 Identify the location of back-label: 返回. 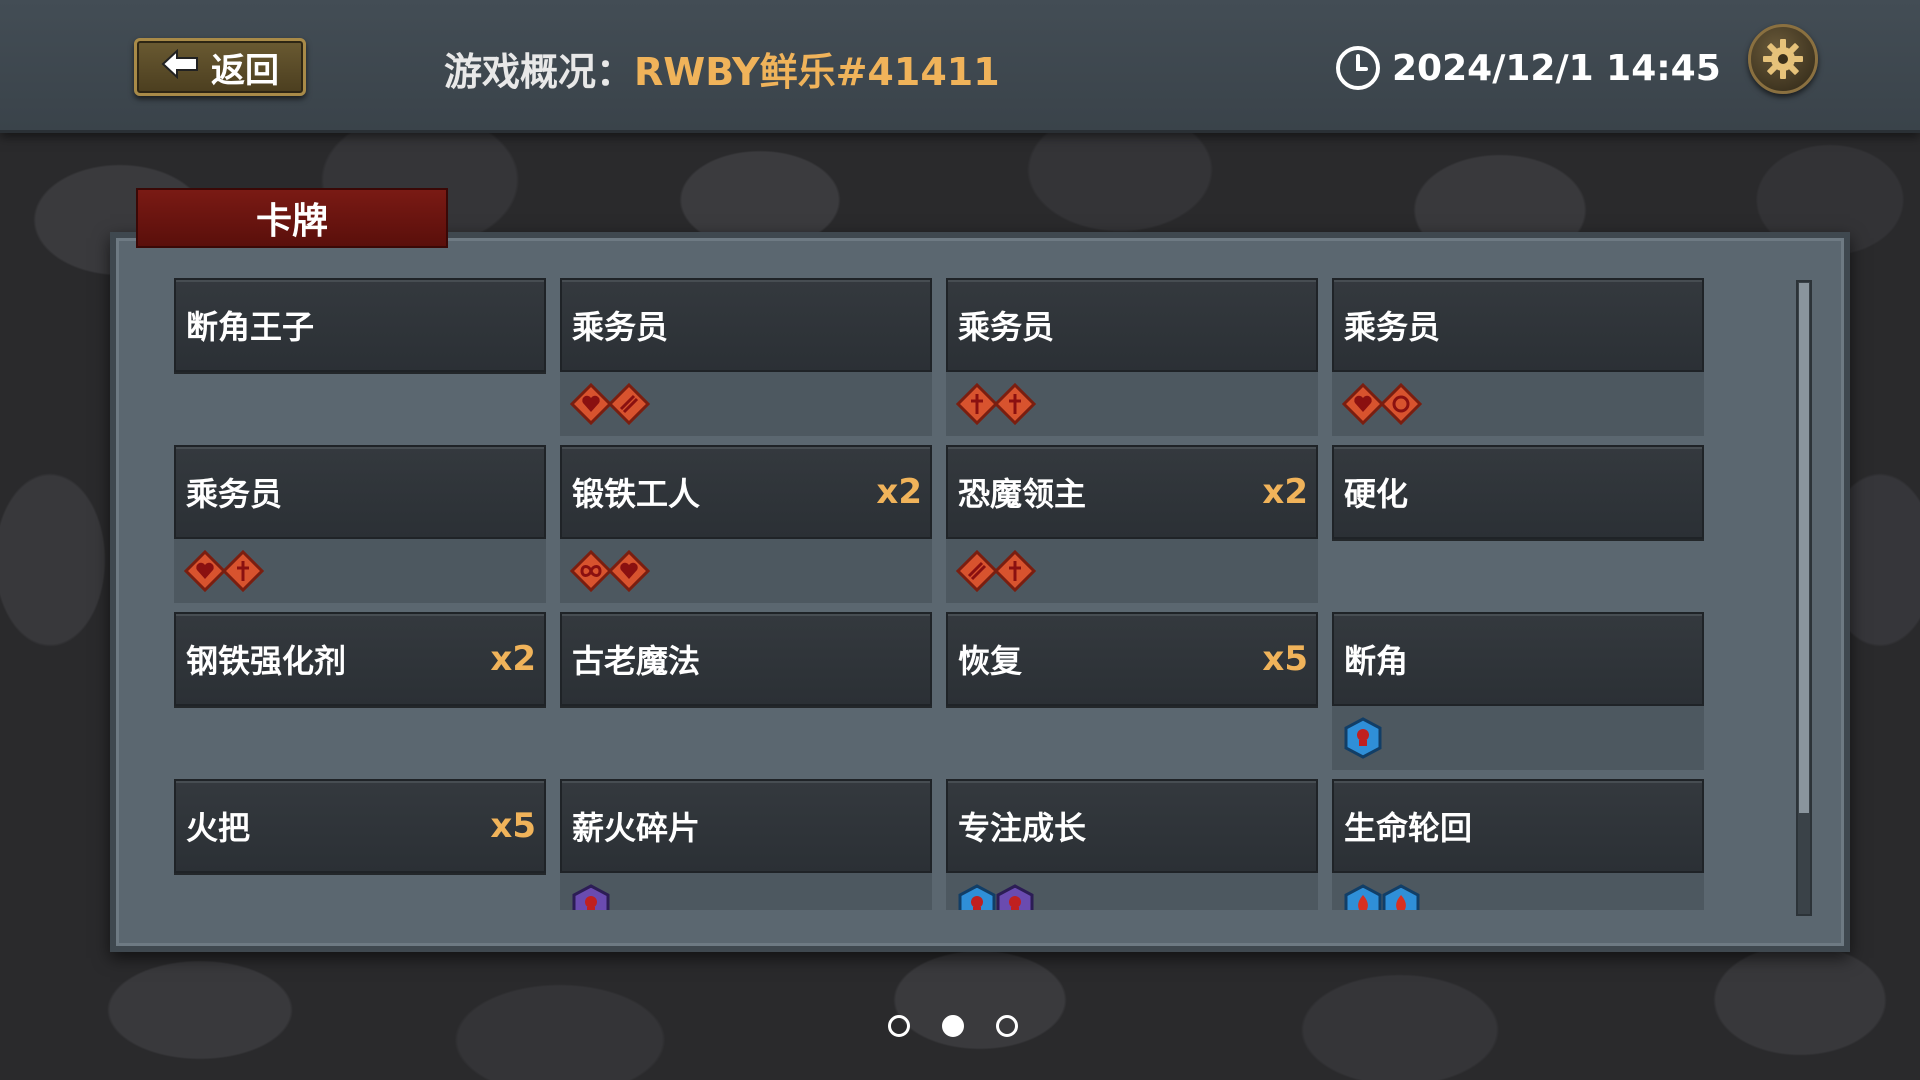
(245, 70).